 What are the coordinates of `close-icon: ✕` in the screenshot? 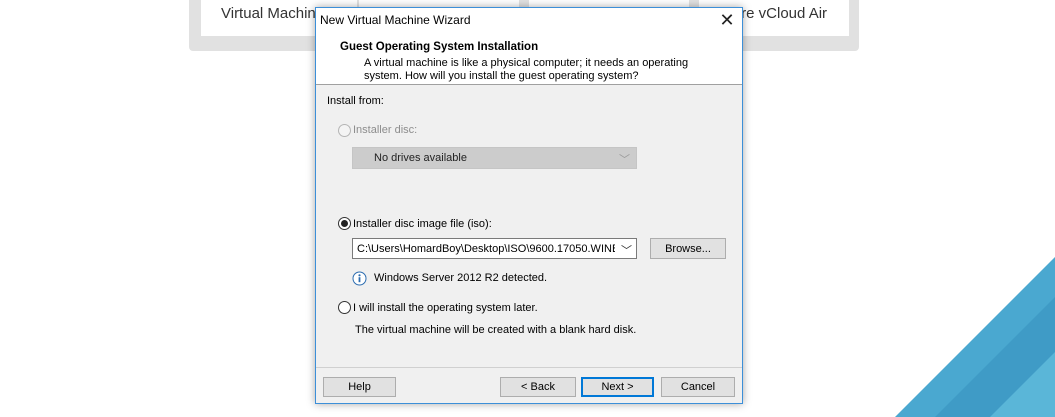 It's located at (727, 19).